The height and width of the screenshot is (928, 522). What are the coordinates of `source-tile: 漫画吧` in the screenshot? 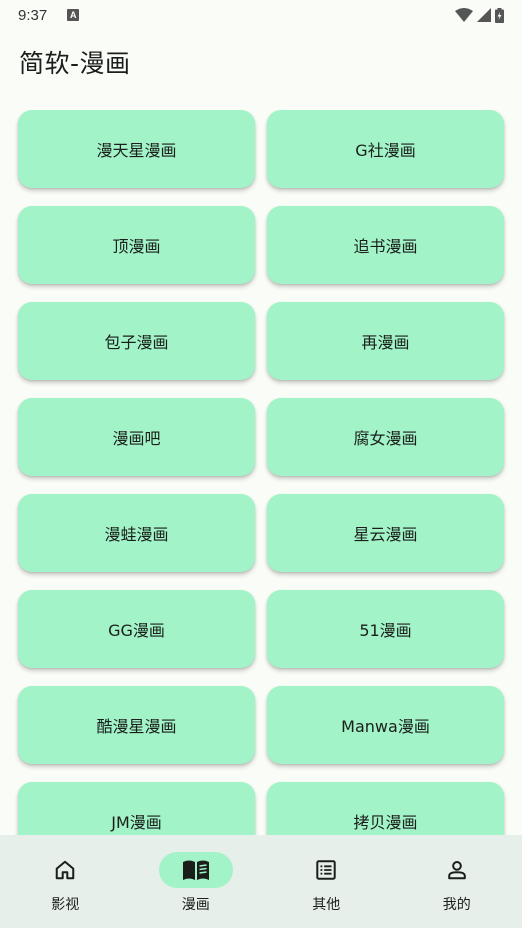 It's located at (136, 437).